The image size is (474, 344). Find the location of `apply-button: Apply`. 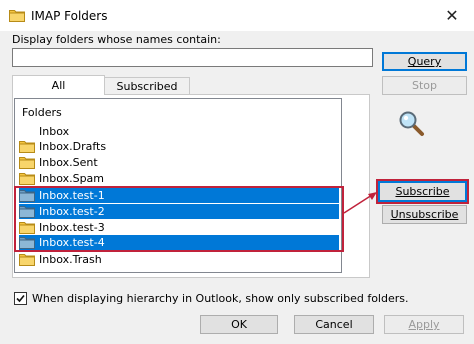

apply-button: Apply is located at coordinates (424, 324).